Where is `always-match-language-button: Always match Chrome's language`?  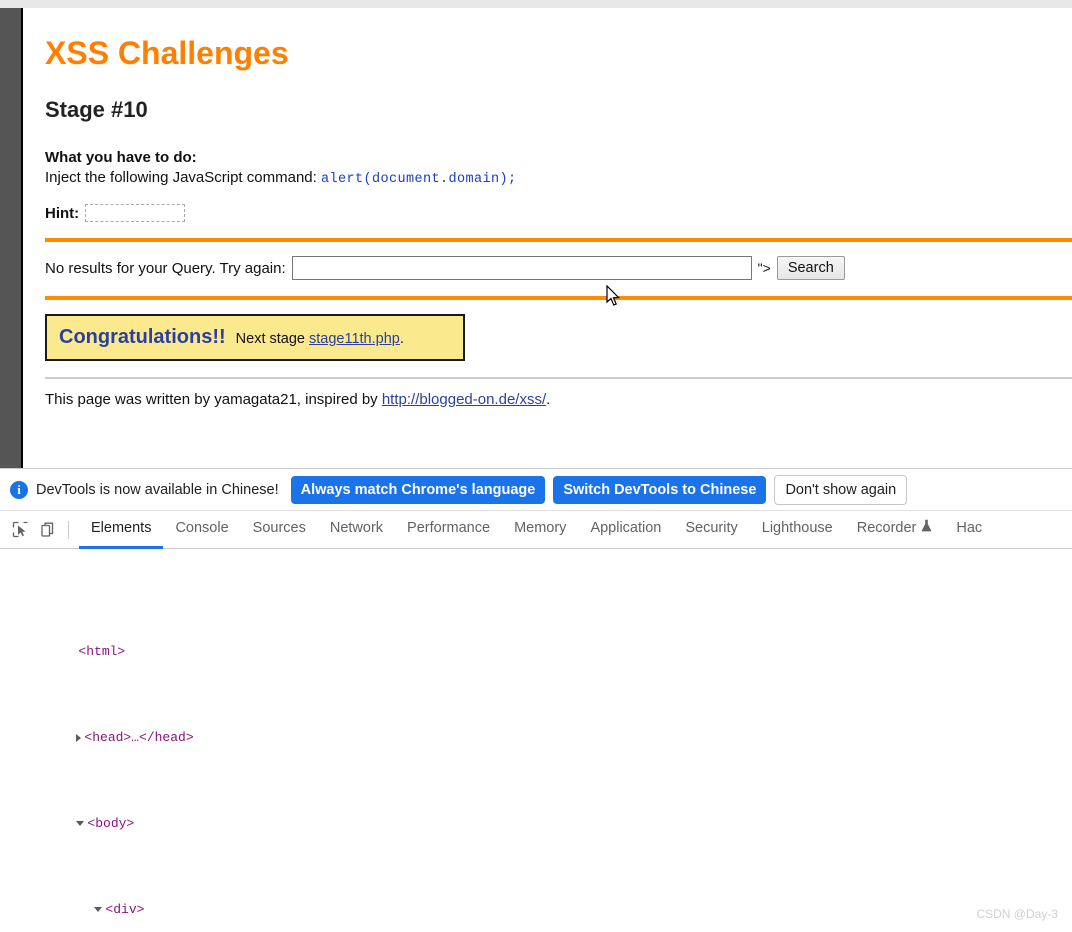
always-match-language-button: Always match Chrome's language is located at coordinates (418, 489).